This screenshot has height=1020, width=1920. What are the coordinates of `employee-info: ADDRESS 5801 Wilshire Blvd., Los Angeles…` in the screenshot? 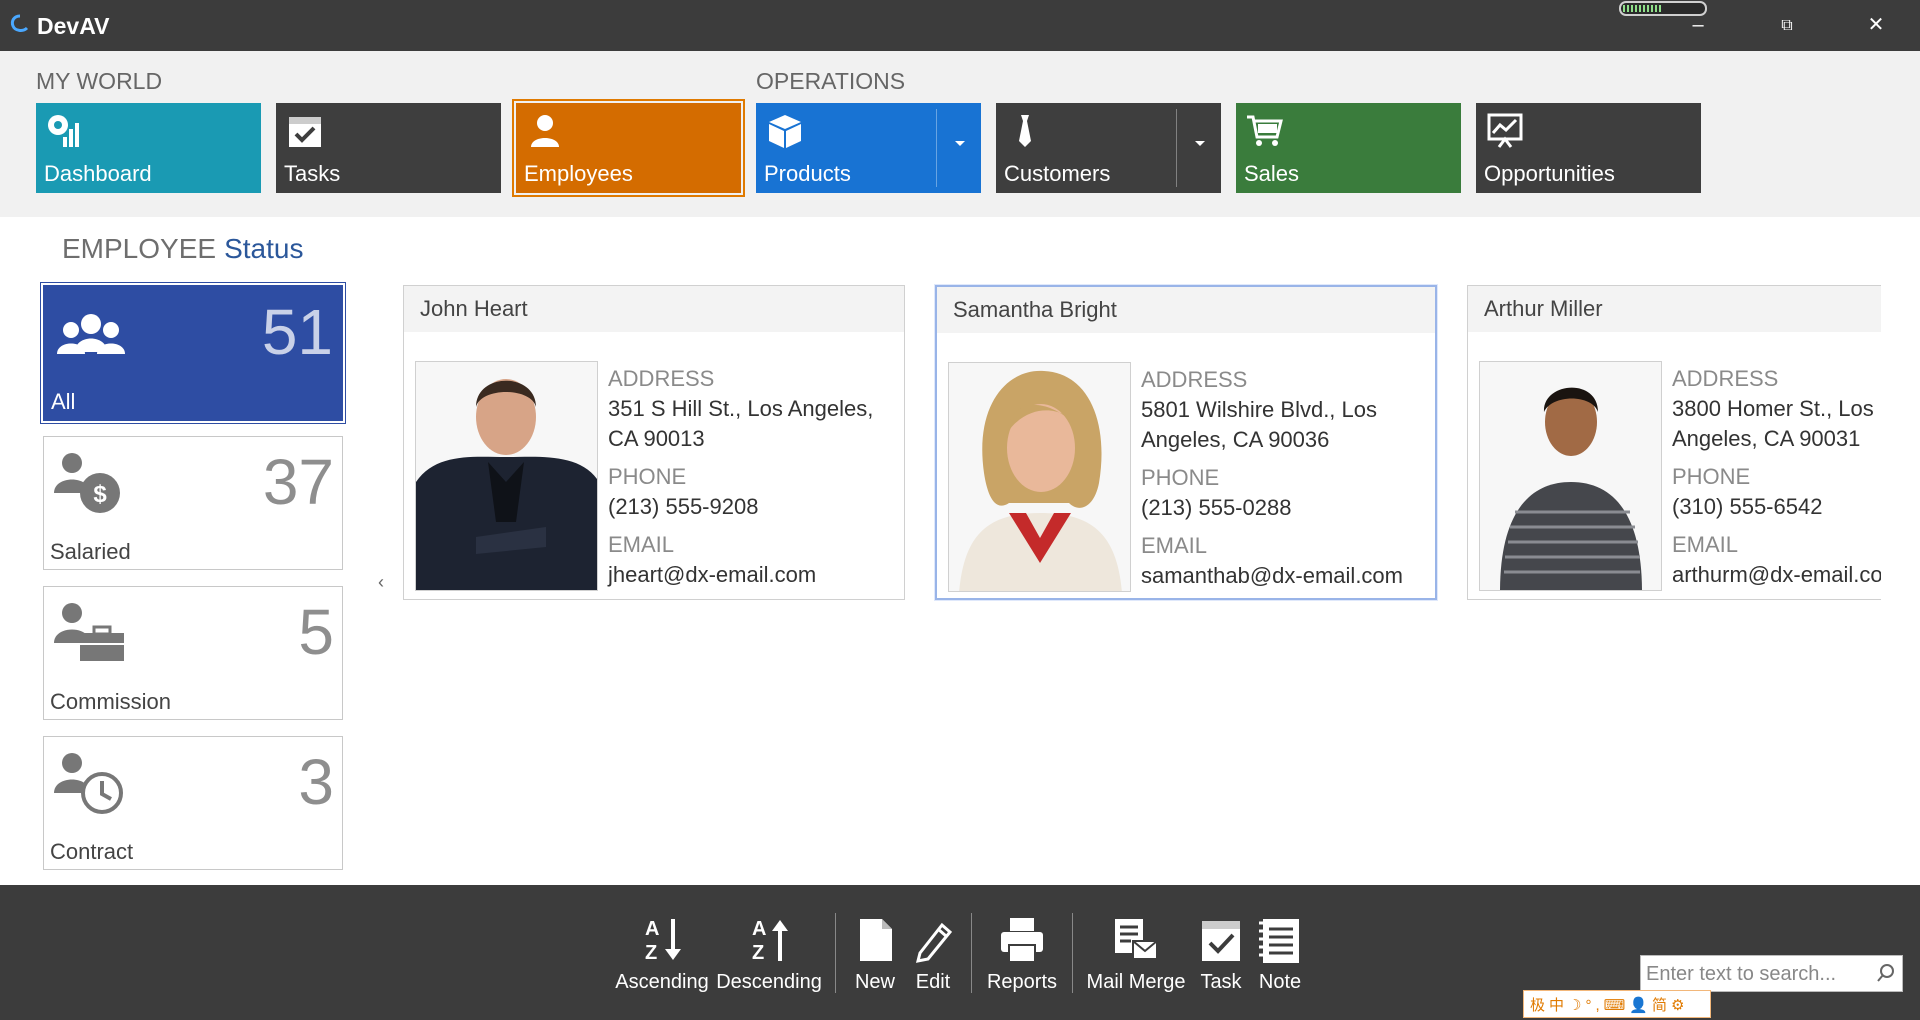 It's located at (1288, 478).